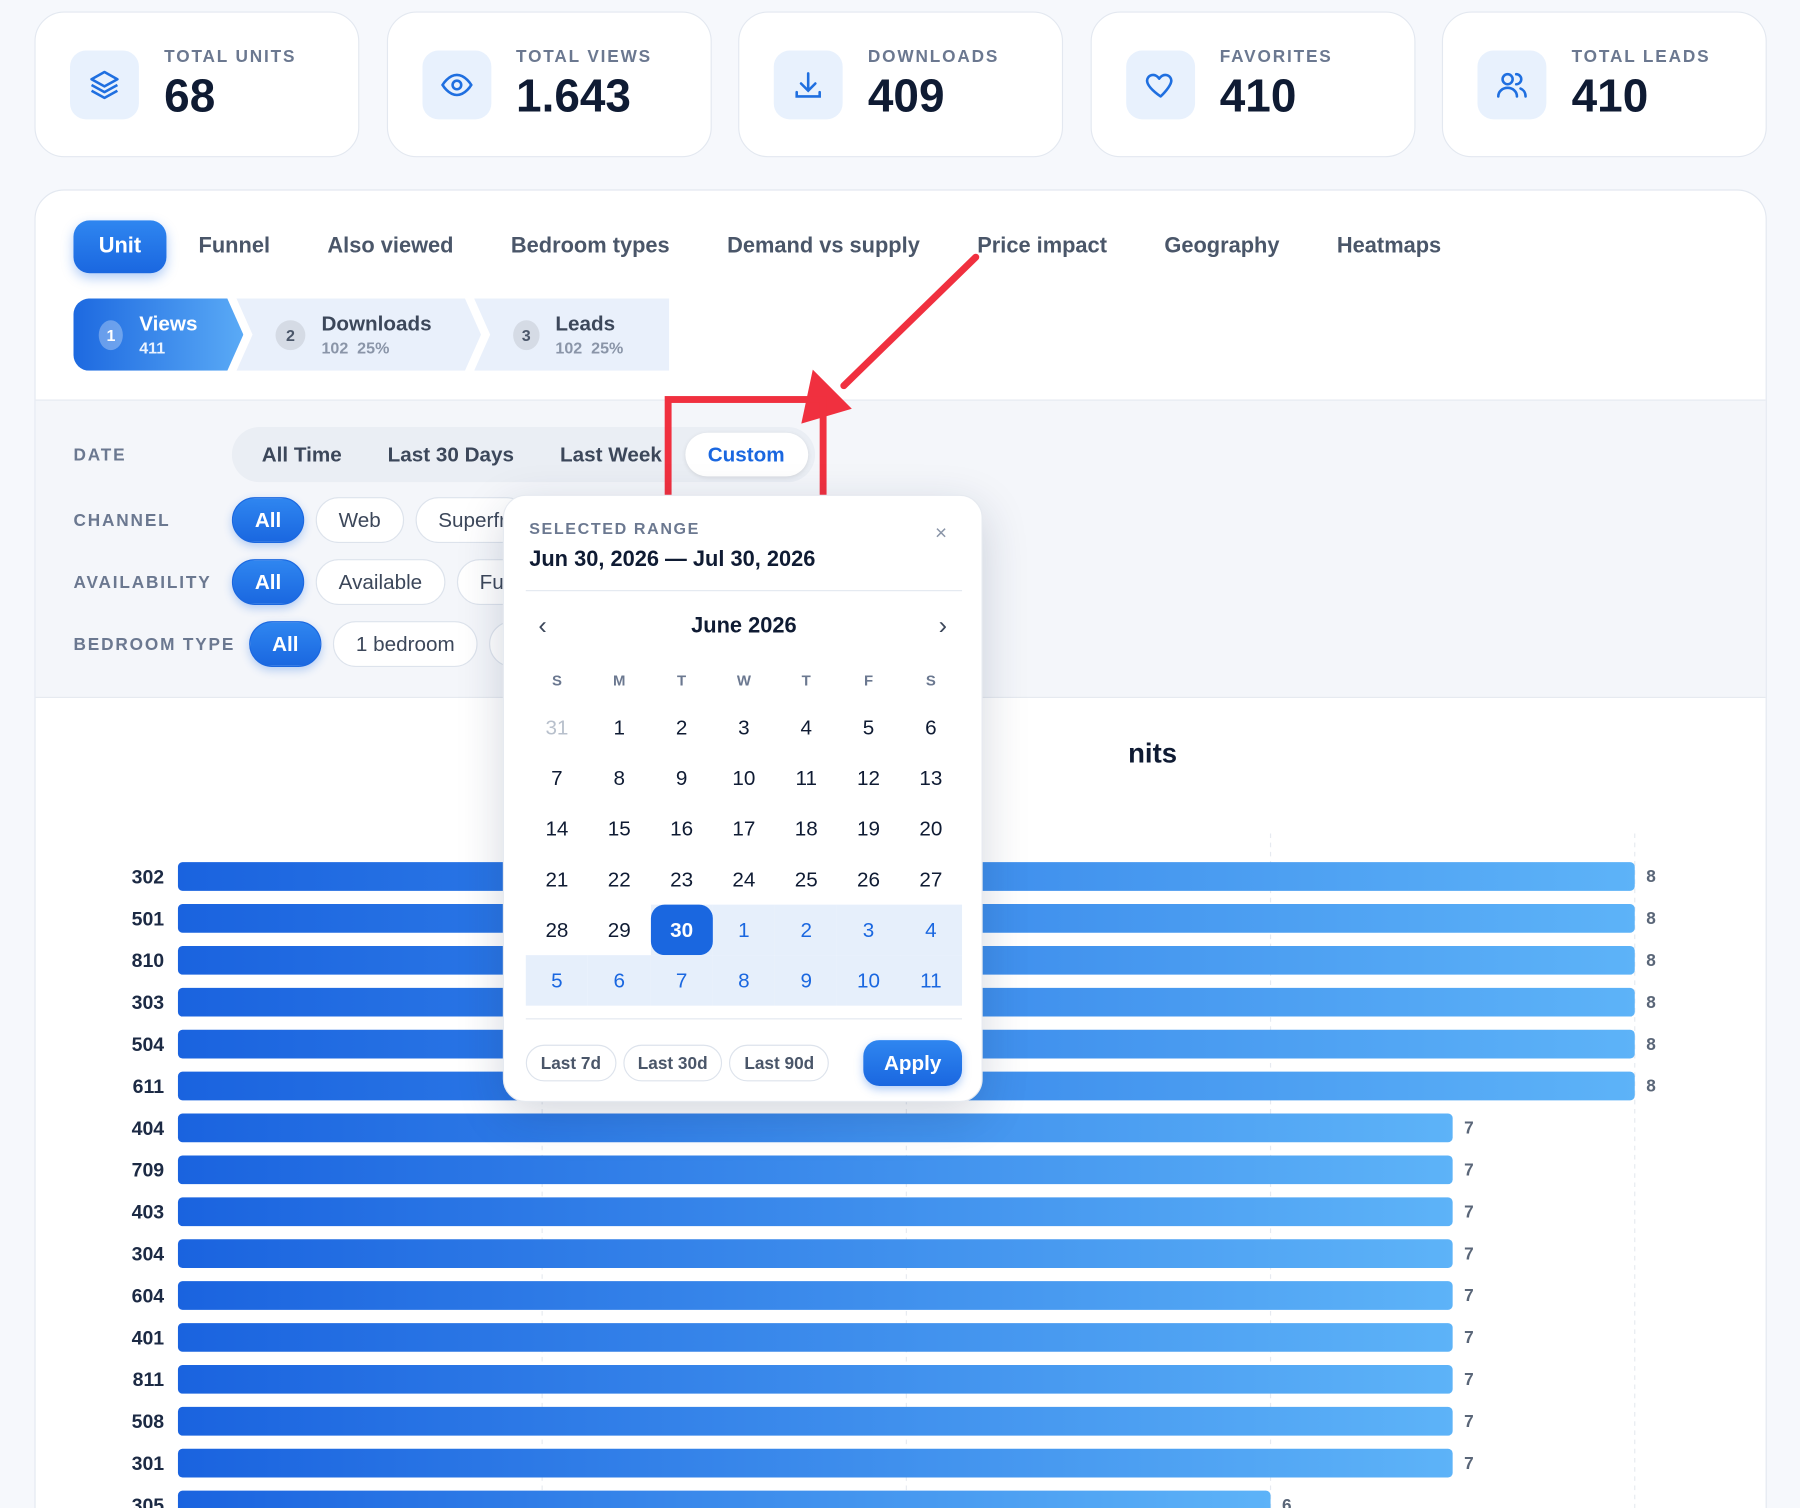 The image size is (1800, 1508). I want to click on tab-demand-vs-supply: Demand vs supply, so click(823, 246).